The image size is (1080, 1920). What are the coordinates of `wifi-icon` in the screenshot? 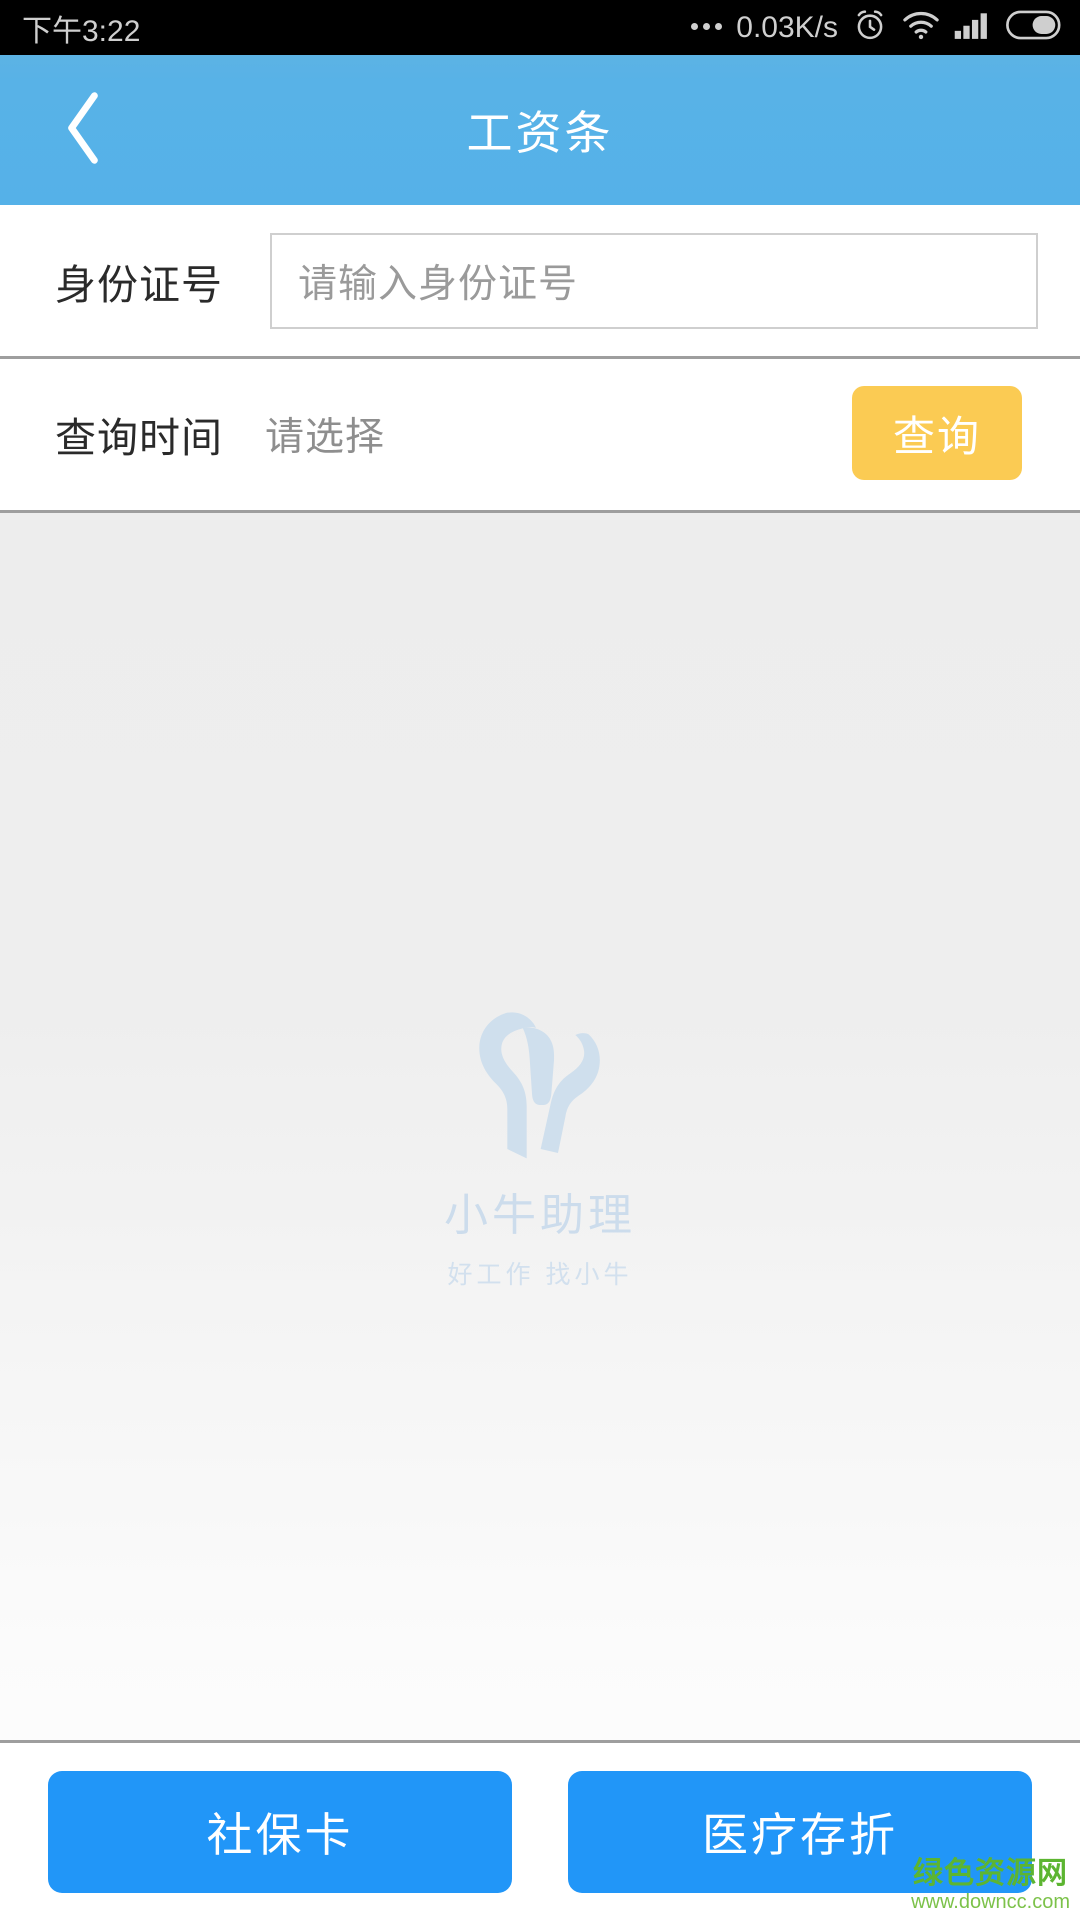 It's located at (921, 27).